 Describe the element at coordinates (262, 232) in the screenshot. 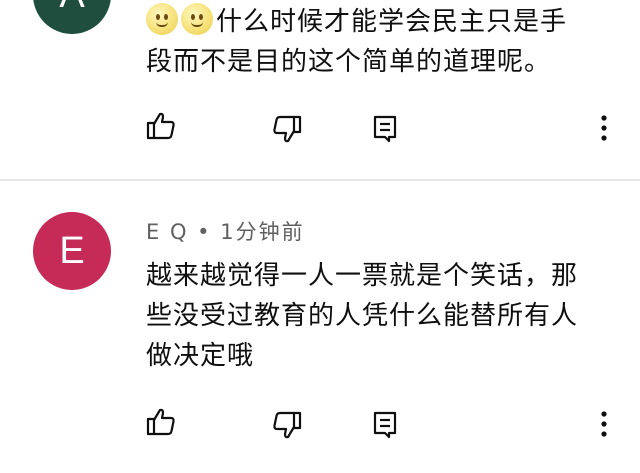

I see `comment-time: 1分钟前` at that location.